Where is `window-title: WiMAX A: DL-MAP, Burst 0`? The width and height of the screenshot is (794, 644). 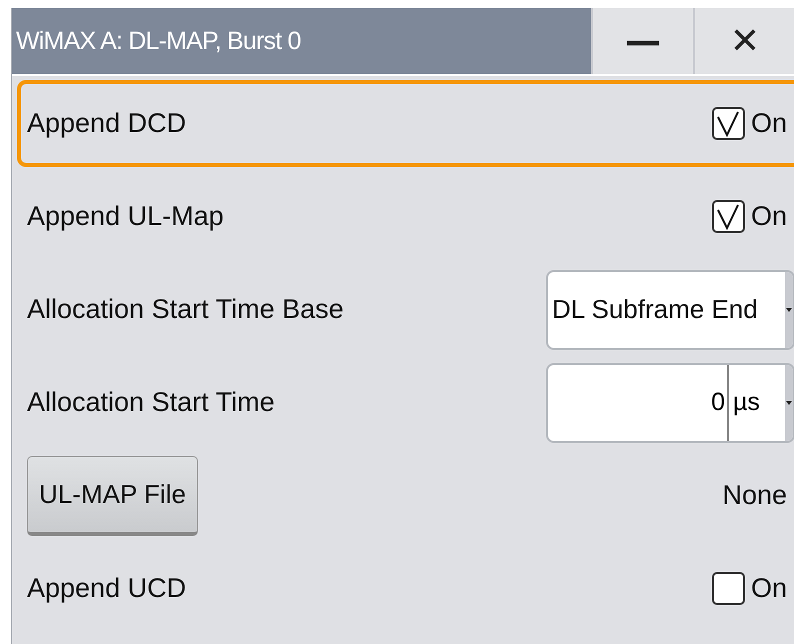 window-title: WiMAX A: DL-MAP, Burst 0 is located at coordinates (158, 41).